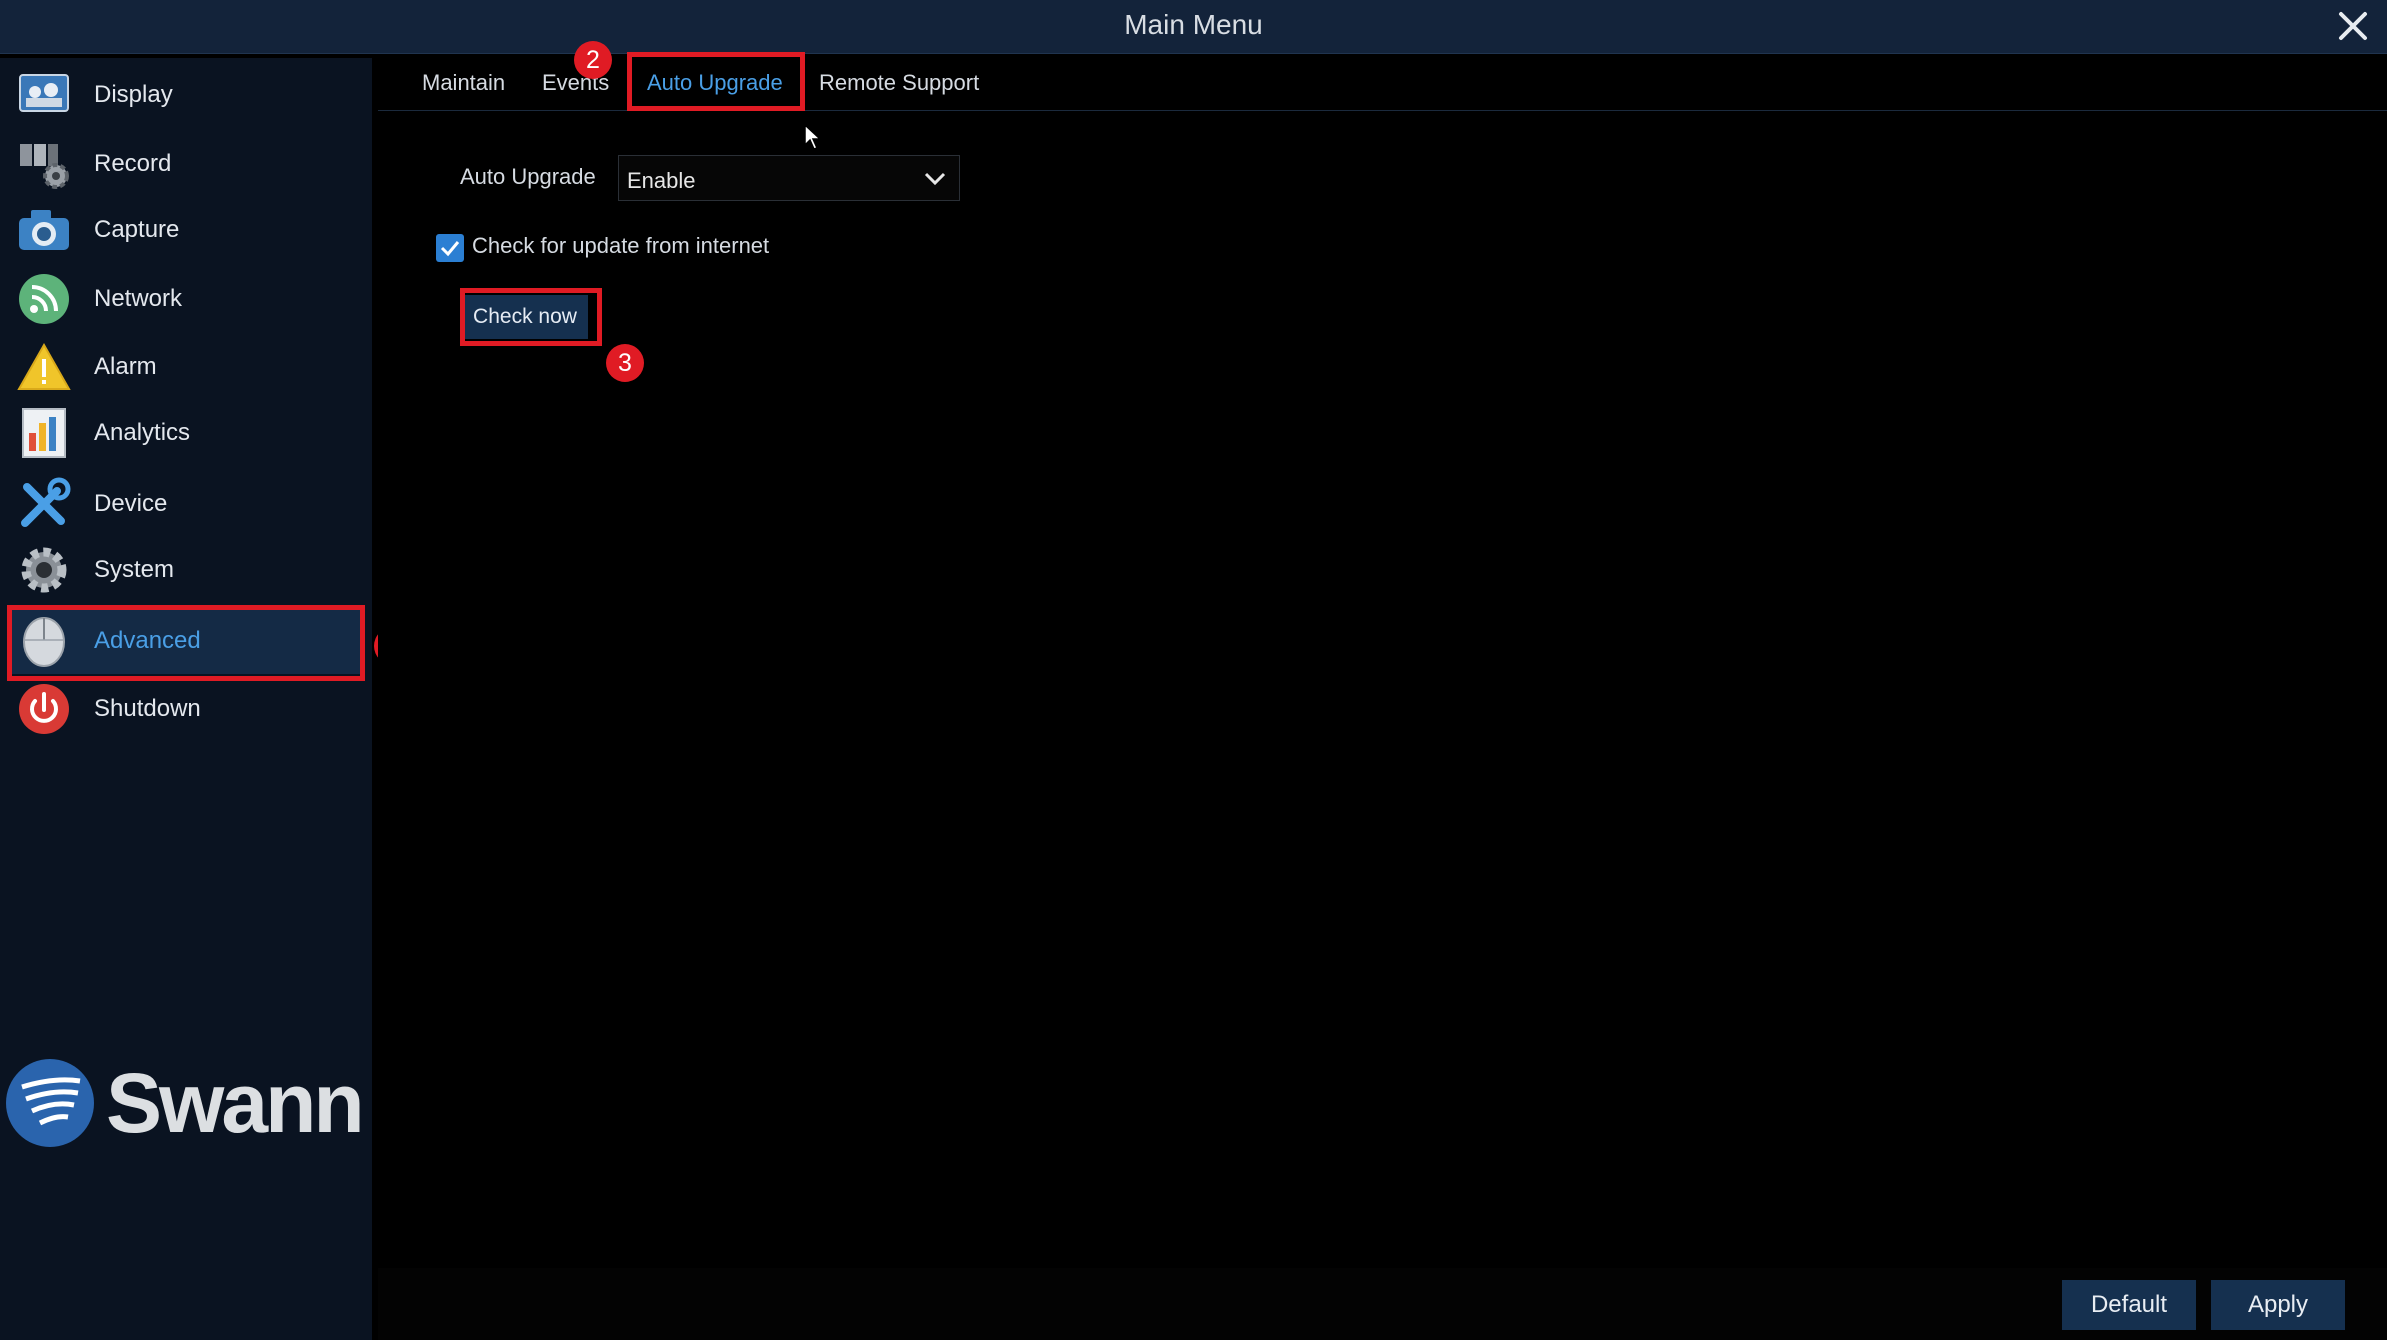  I want to click on check-internet-checkbox, so click(450, 248).